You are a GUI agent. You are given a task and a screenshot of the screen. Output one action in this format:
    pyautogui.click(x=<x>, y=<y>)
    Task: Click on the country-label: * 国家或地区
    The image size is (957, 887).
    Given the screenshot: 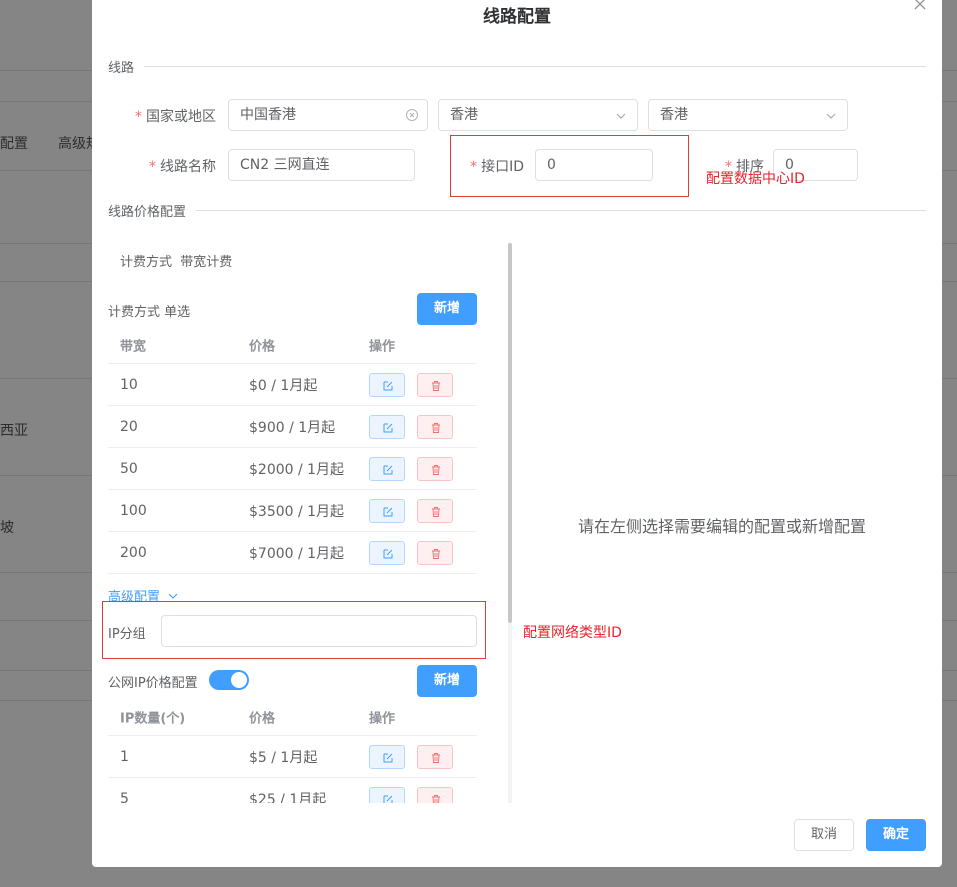 What is the action you would take?
    pyautogui.click(x=175, y=117)
    